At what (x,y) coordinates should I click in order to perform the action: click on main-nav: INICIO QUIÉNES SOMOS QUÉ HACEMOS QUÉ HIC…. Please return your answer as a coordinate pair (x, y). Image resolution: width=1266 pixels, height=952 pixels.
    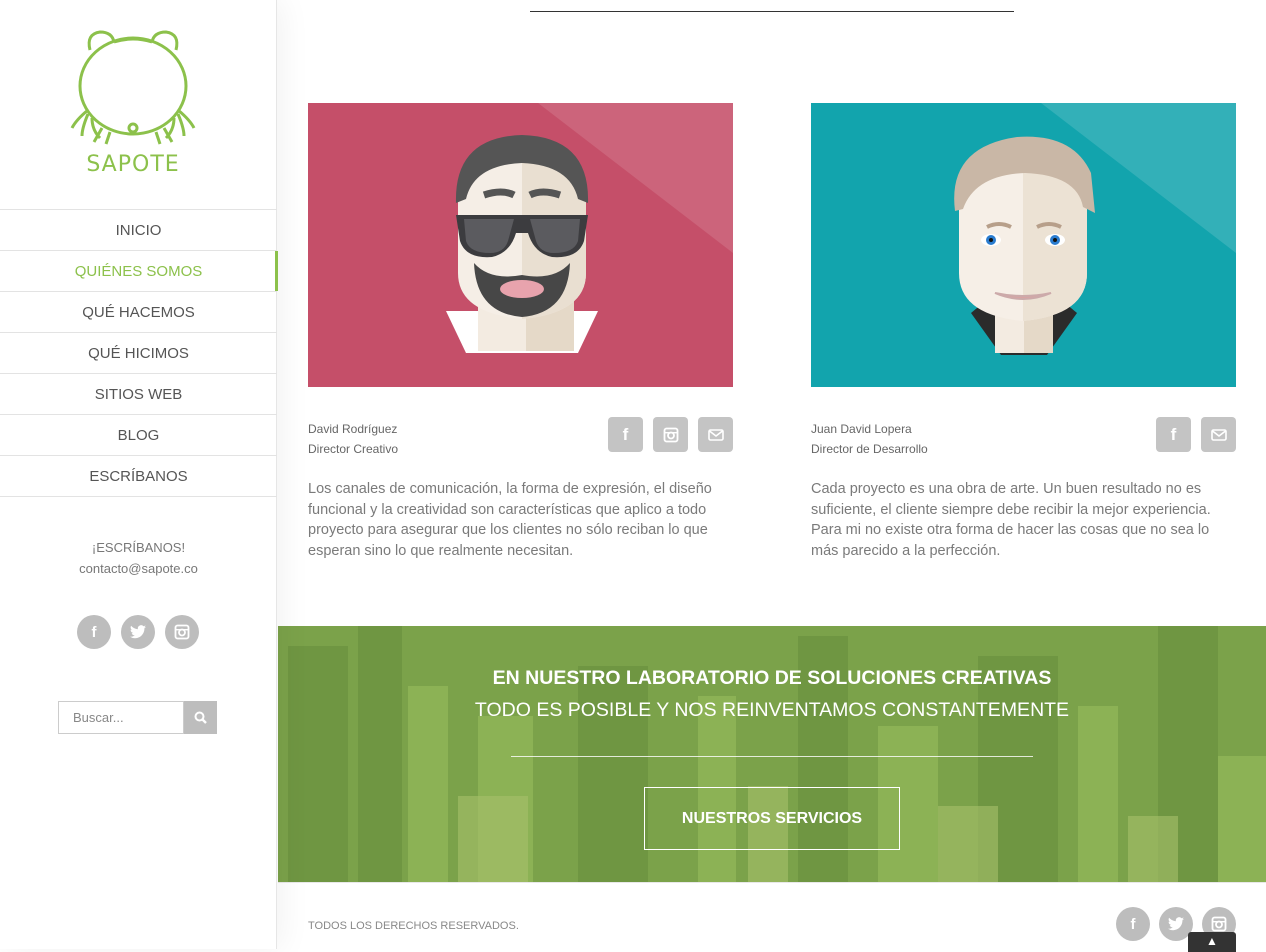
    Looking at the image, I should click on (139, 353).